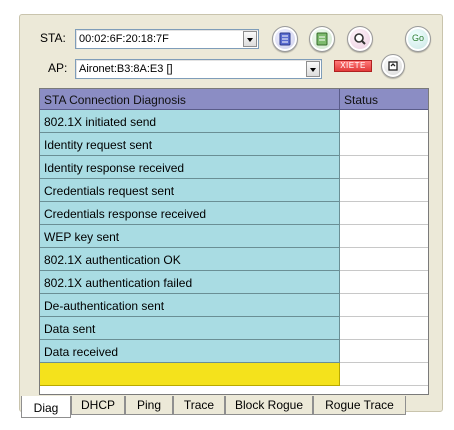  What do you see at coordinates (234, 121) in the screenshot?
I see `table-row: 802.1X initiated send` at bounding box center [234, 121].